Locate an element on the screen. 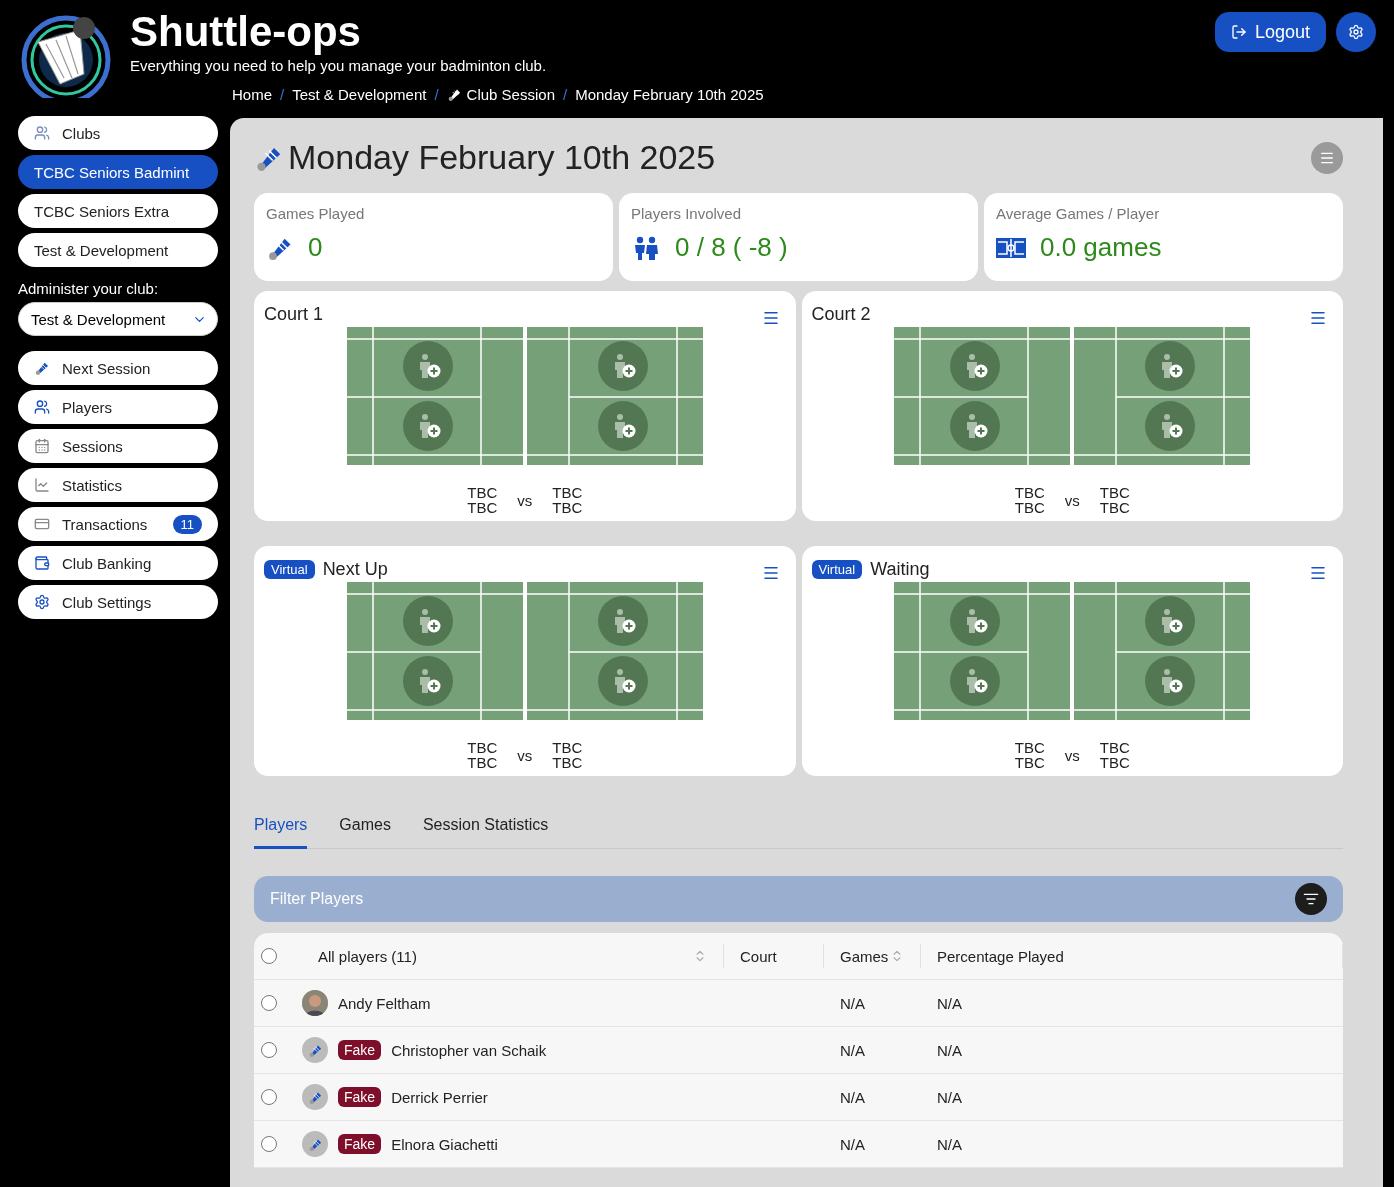  column-header: Games is located at coordinates (872, 956).